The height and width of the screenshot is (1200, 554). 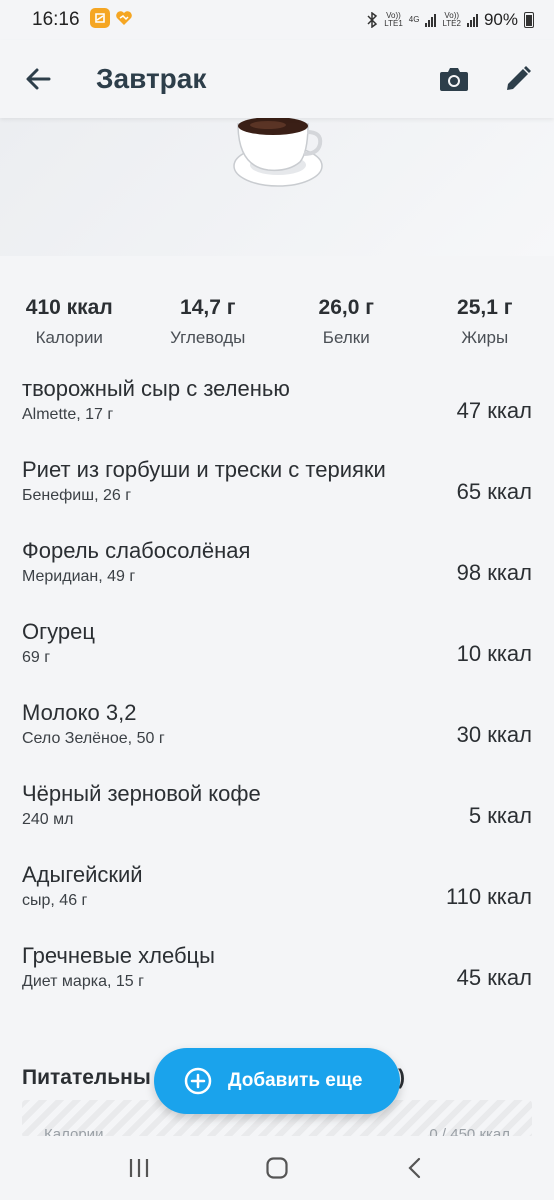 I want to click on back-arrow-icon, so click(x=38, y=79).